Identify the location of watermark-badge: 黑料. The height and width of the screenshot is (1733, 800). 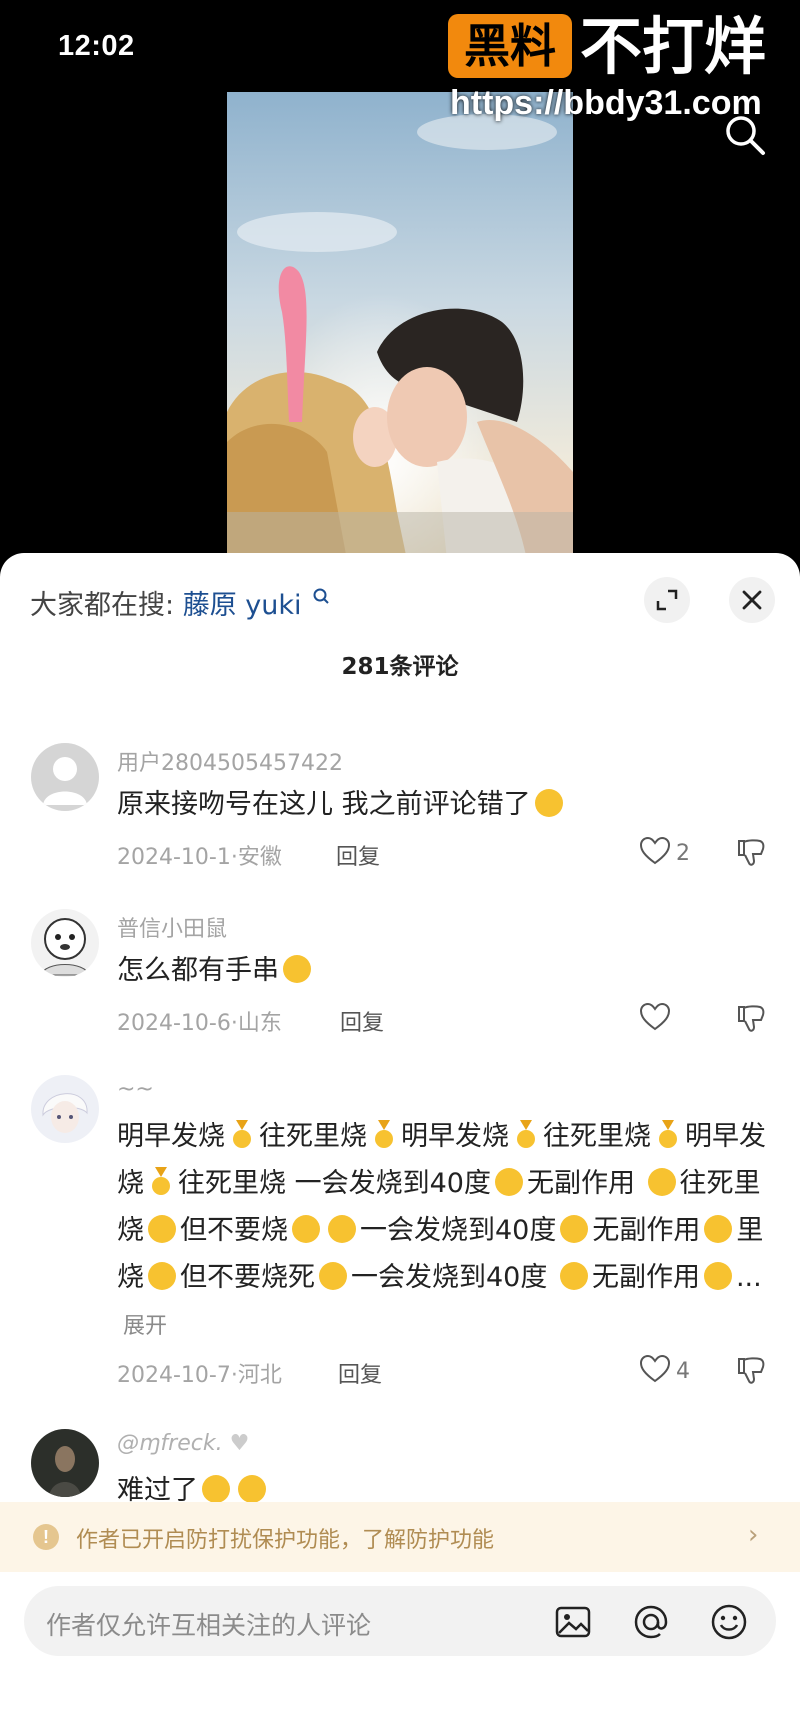
(510, 46).